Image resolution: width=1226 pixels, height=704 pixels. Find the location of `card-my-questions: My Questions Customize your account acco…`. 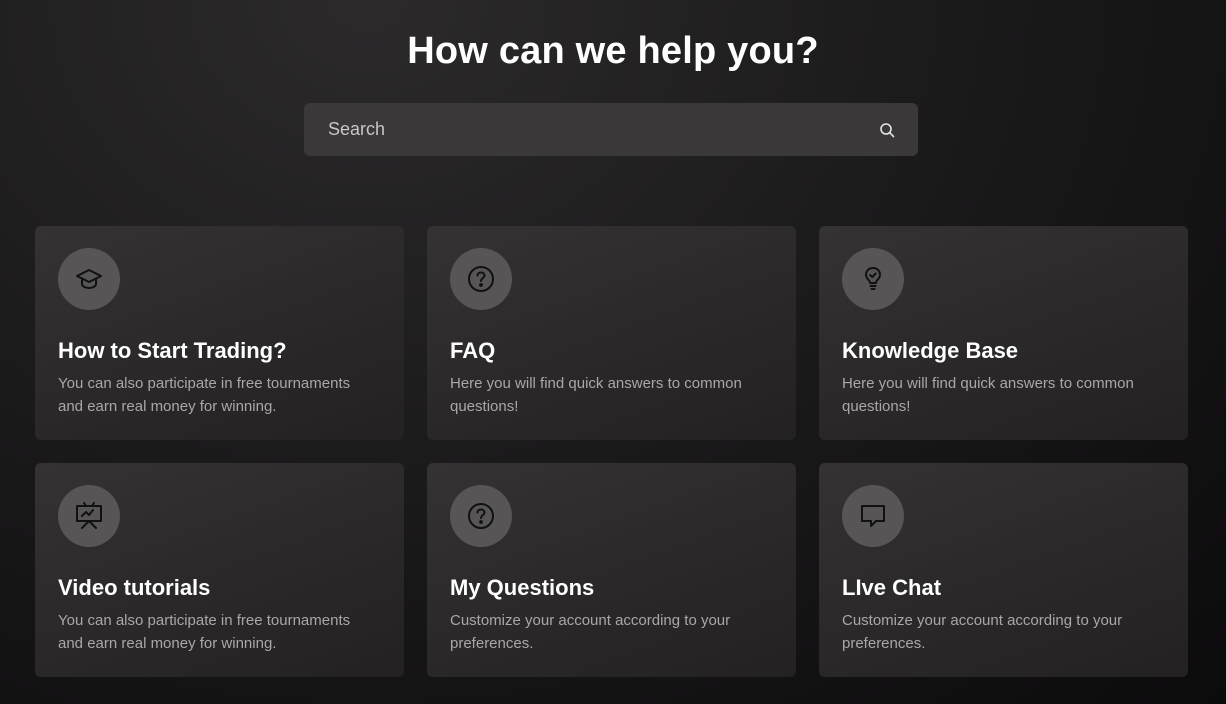

card-my-questions: My Questions Customize your account acco… is located at coordinates (611, 570).